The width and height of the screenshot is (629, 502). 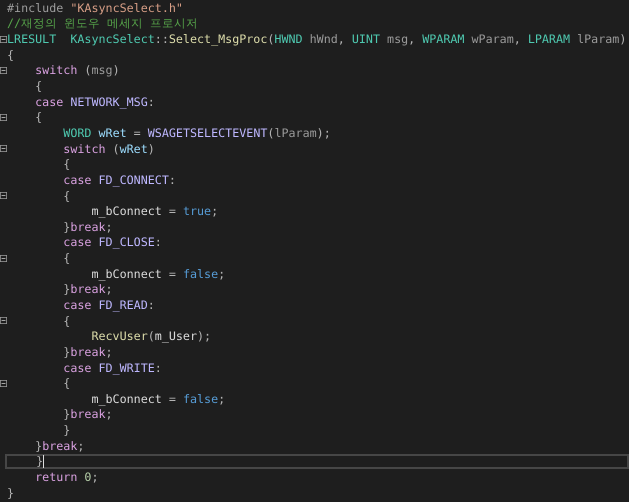 What do you see at coordinates (176, 336) in the screenshot?
I see `identifier: m_User` at bounding box center [176, 336].